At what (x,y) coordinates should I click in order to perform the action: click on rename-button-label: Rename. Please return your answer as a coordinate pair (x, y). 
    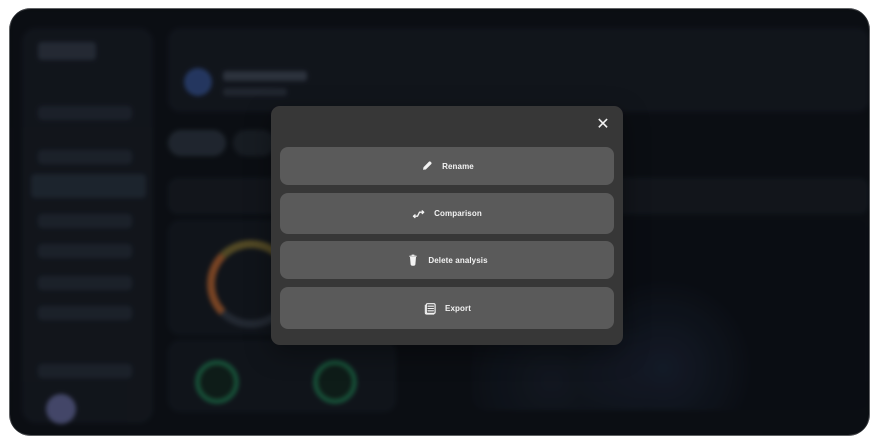
    Looking at the image, I should click on (458, 166).